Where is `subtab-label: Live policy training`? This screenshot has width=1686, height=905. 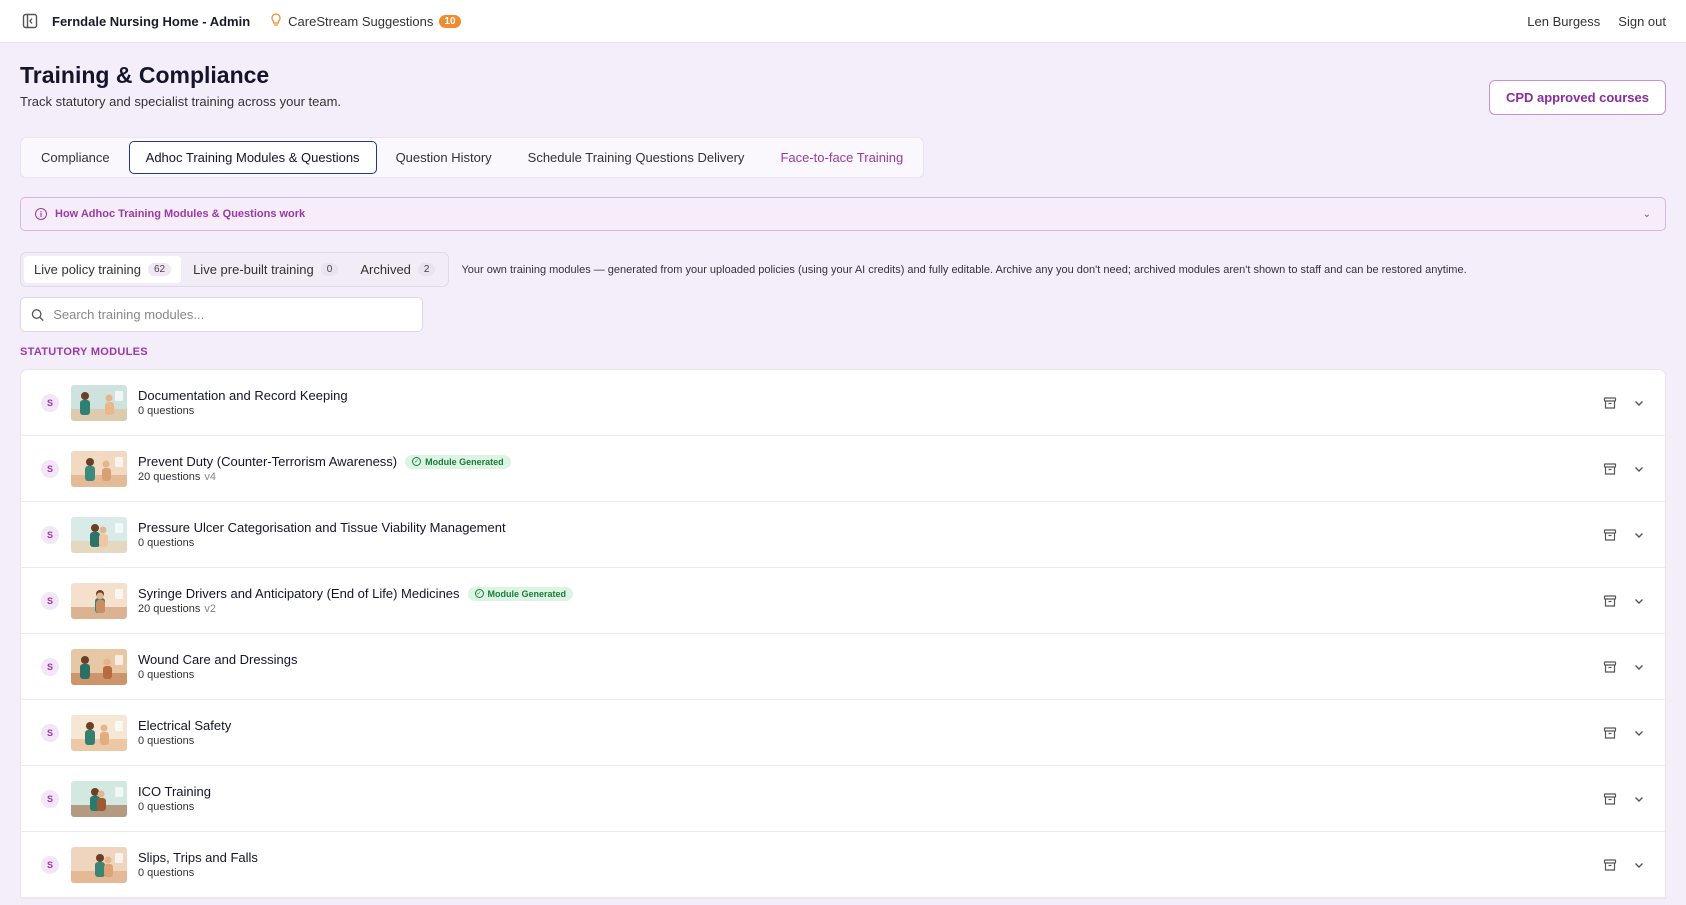
subtab-label: Live policy training is located at coordinates (87, 269).